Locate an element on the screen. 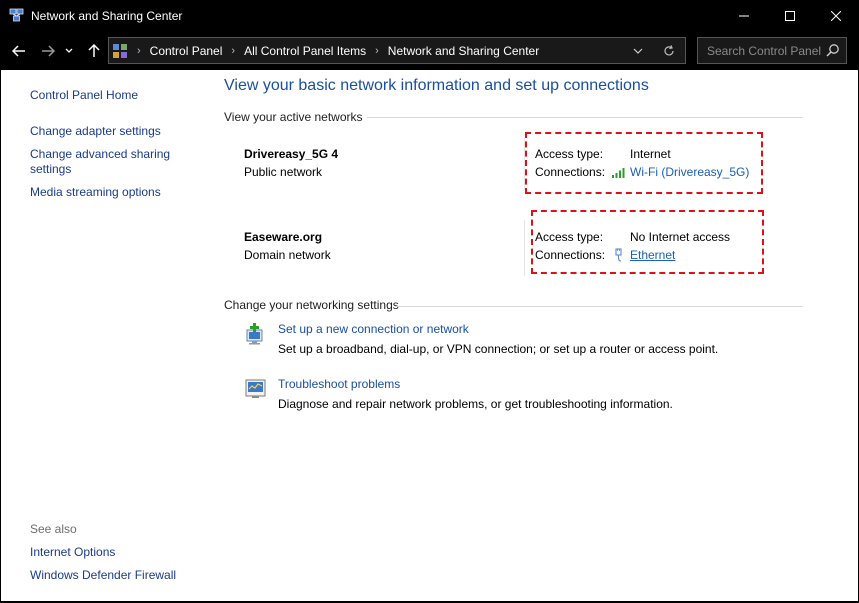  breadcrumb-network-center: Network and Sharing Center is located at coordinates (463, 51).